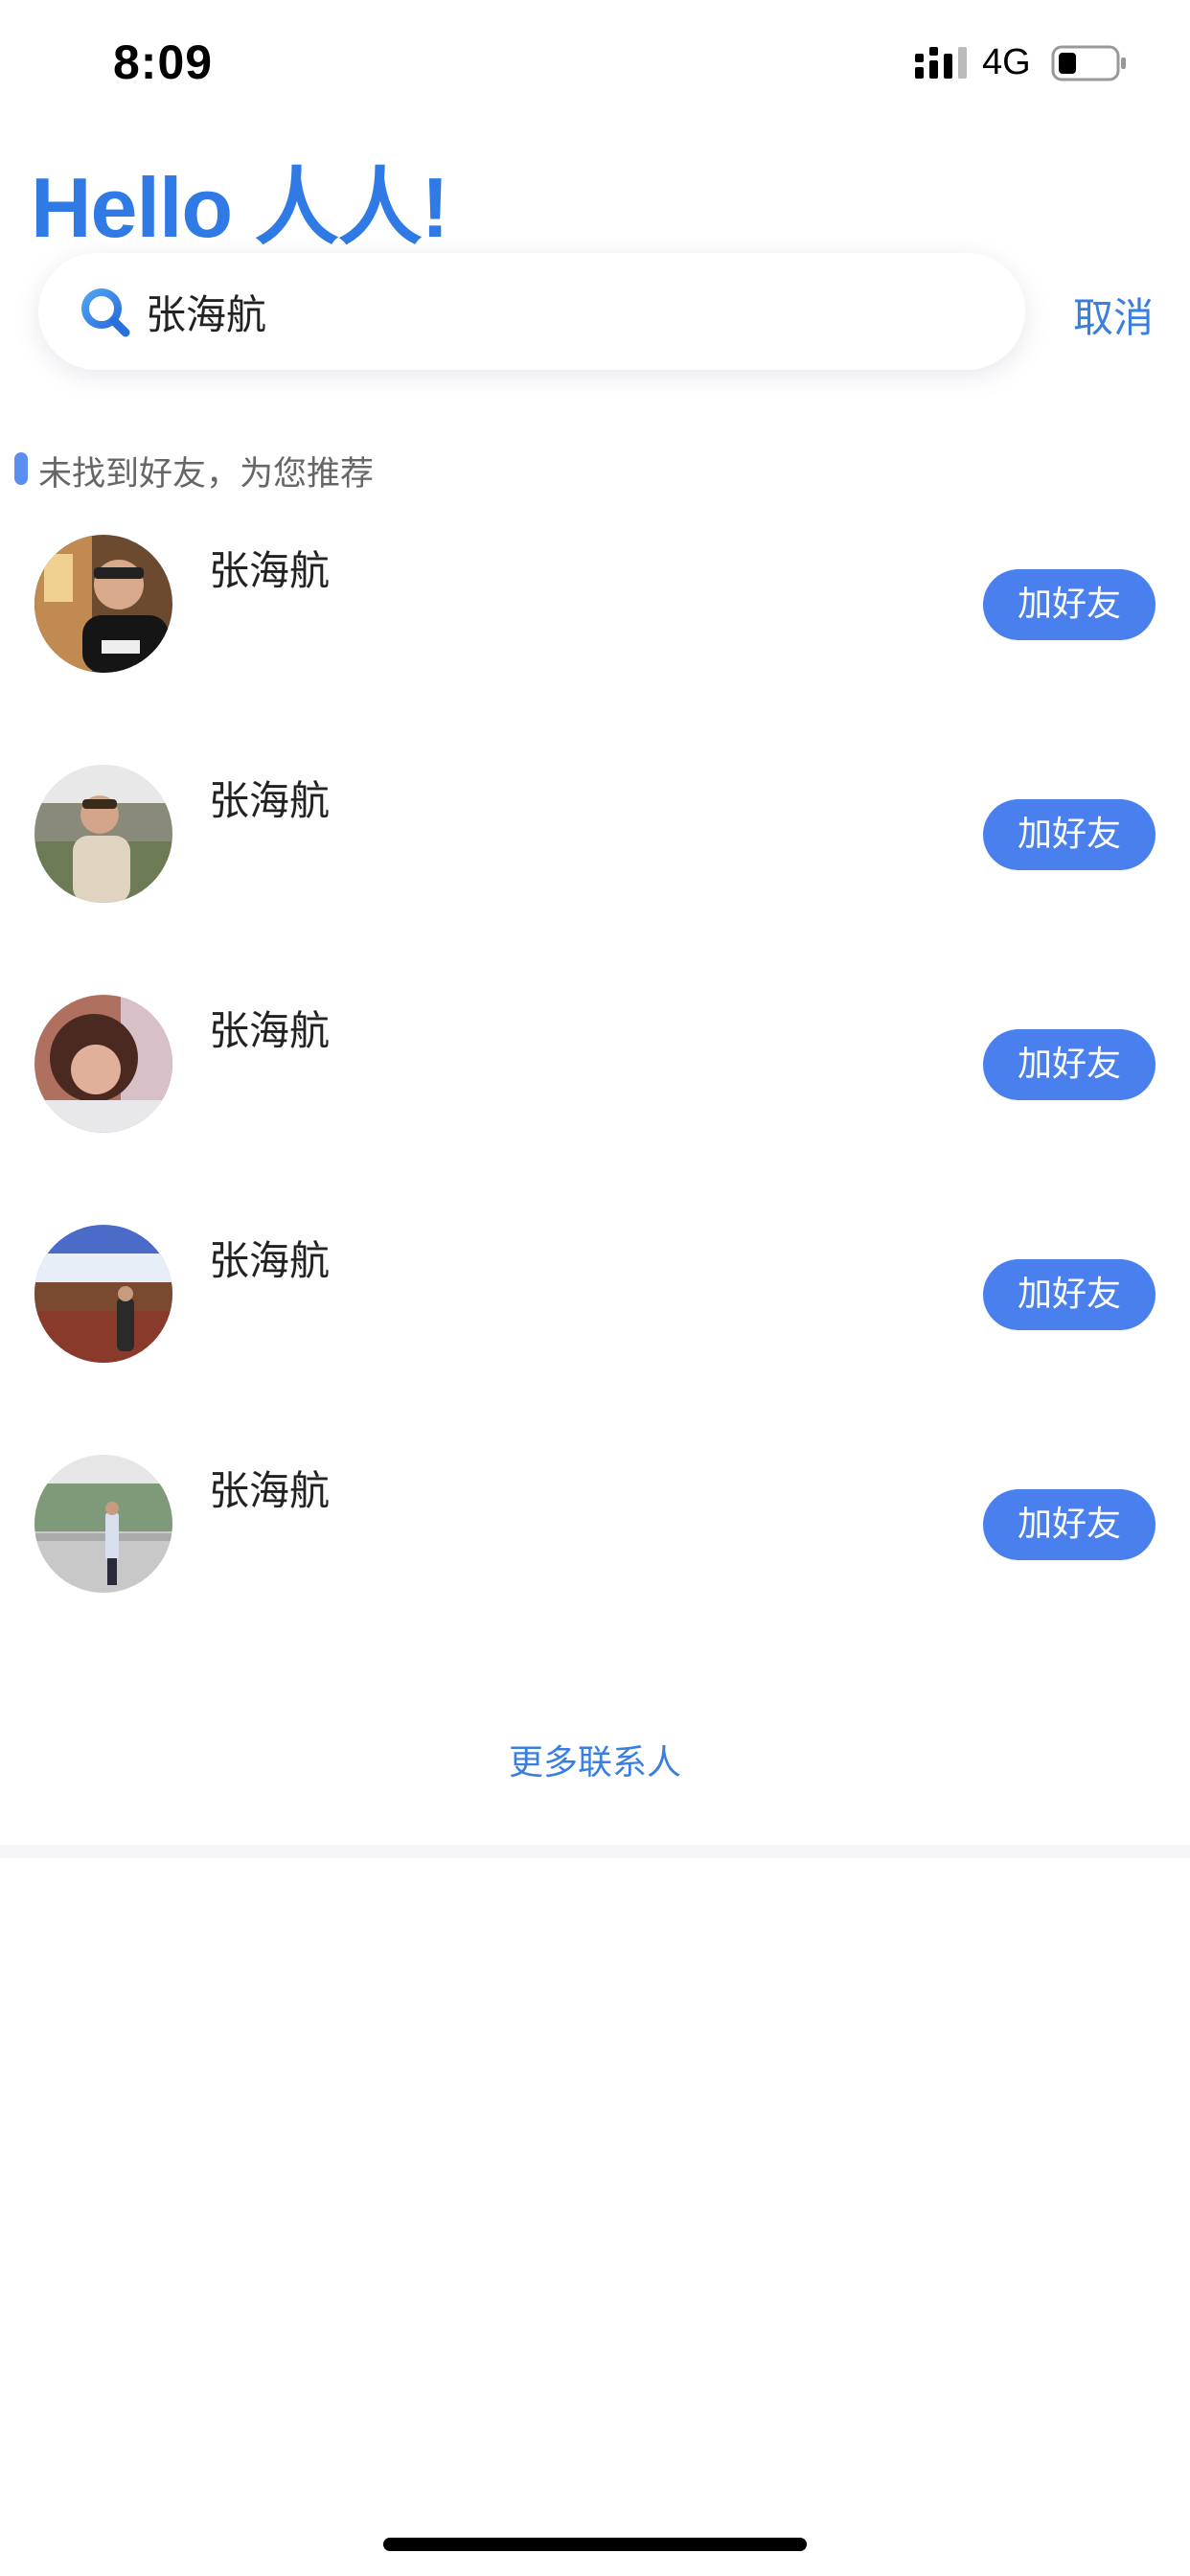 This screenshot has height=2576, width=1190. I want to click on search-icon, so click(105, 312).